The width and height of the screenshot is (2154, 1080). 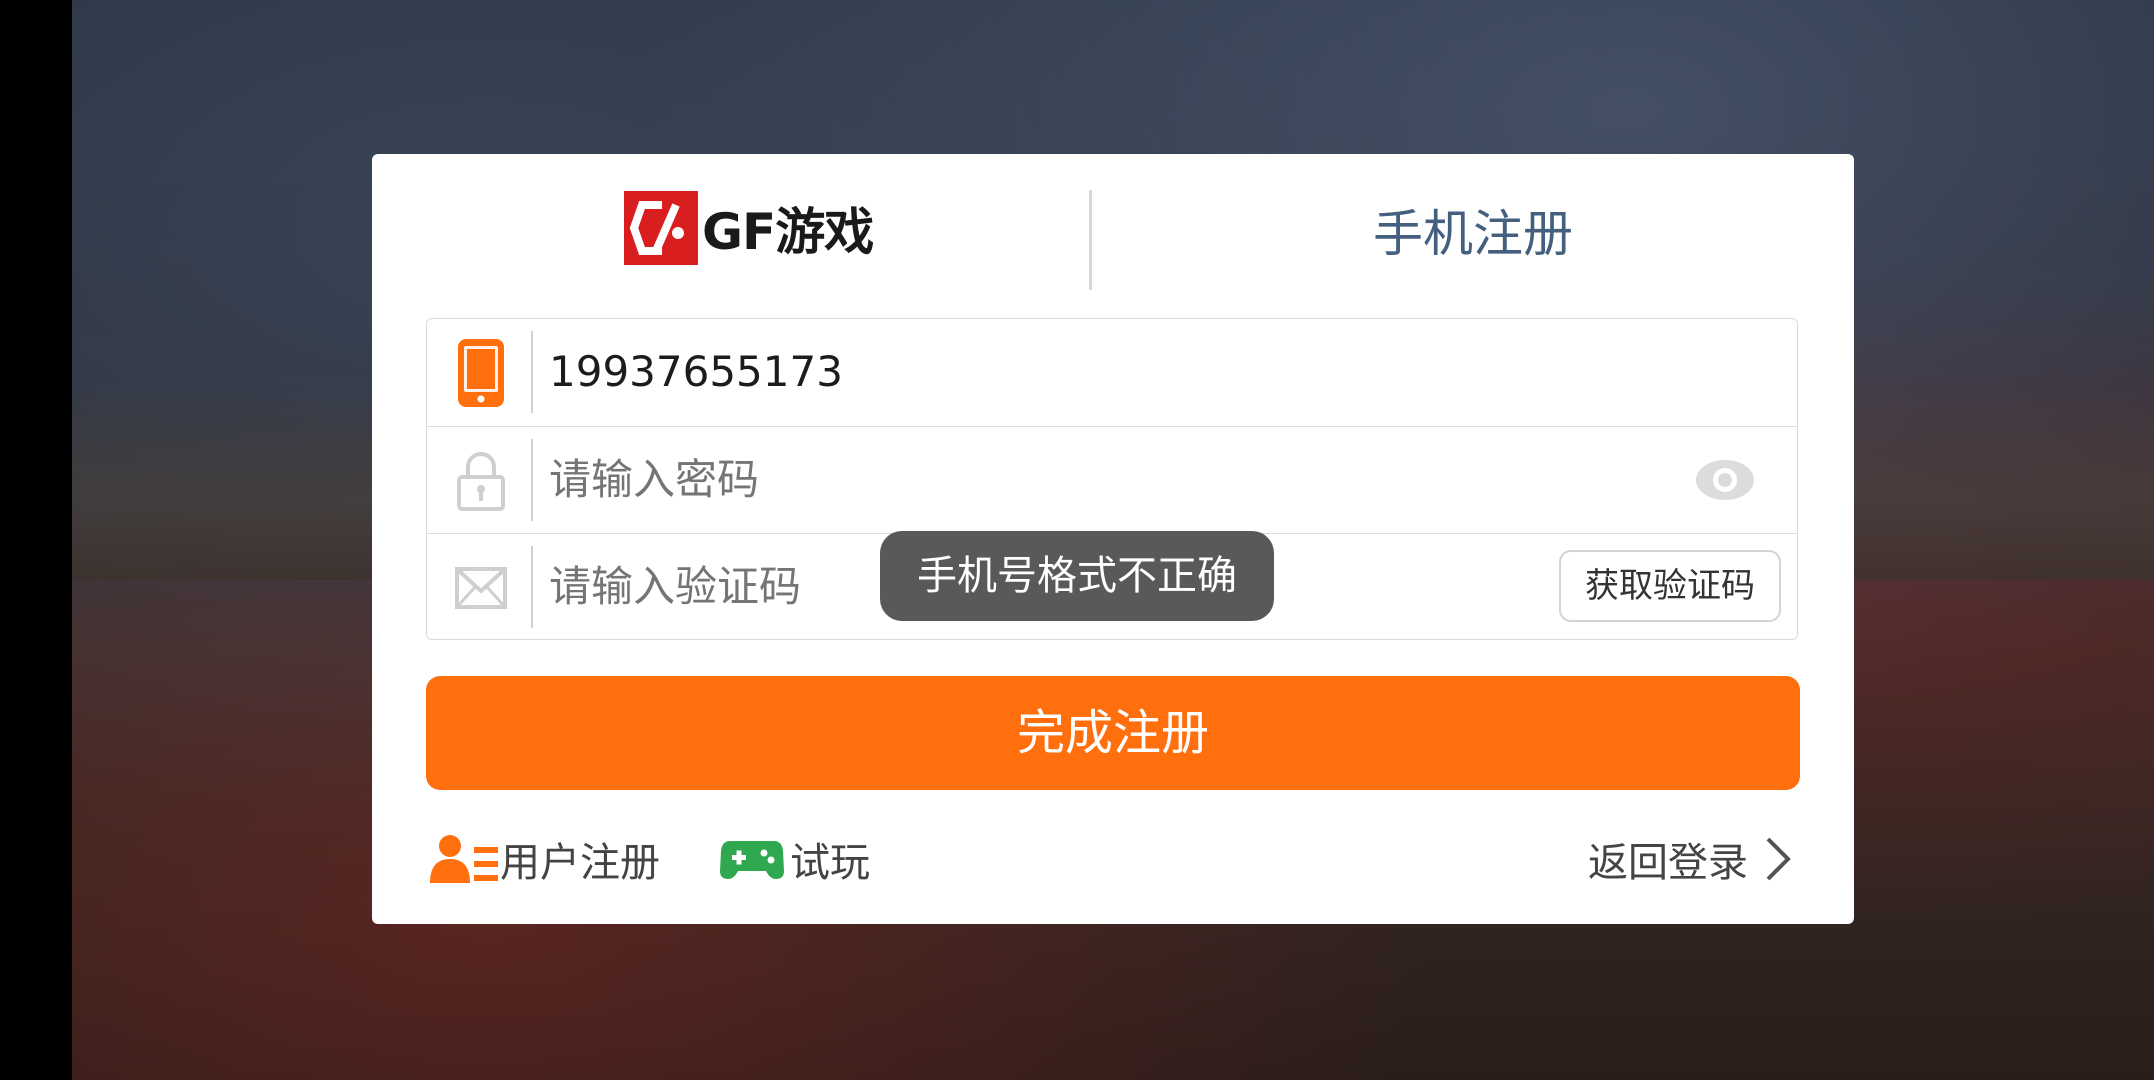 I want to click on complete-register-button: 完成注册, so click(x=1113, y=733).